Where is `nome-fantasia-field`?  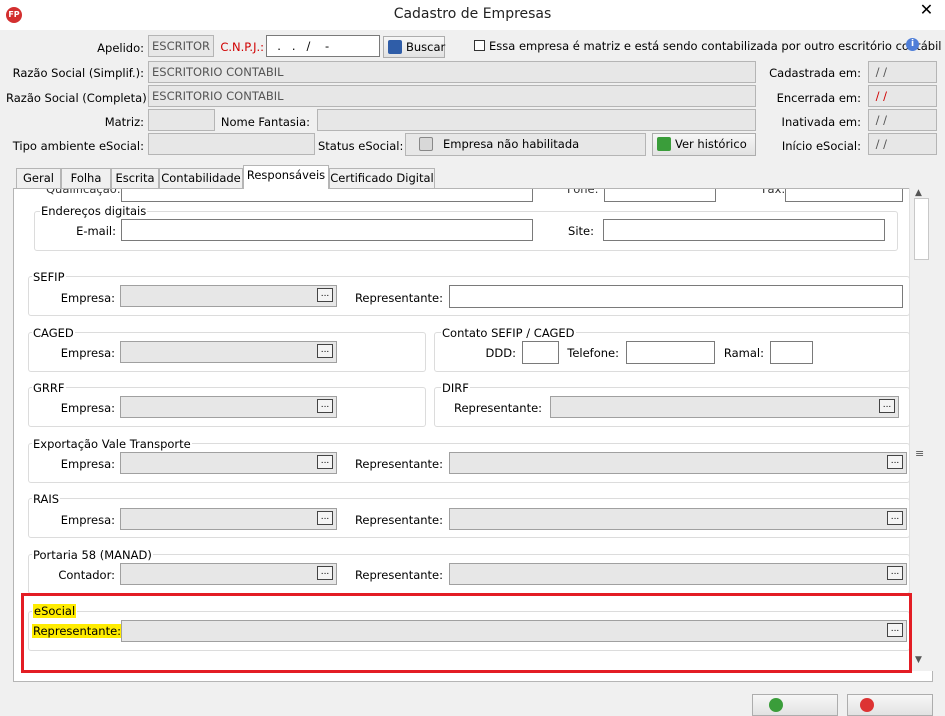
nome-fantasia-field is located at coordinates (536, 120).